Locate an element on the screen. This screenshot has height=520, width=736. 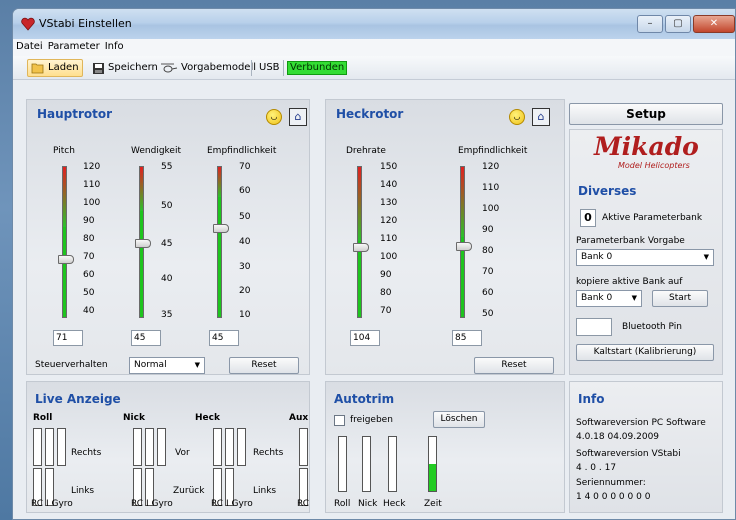
heck-empf-slider-thumb is located at coordinates (464, 246).